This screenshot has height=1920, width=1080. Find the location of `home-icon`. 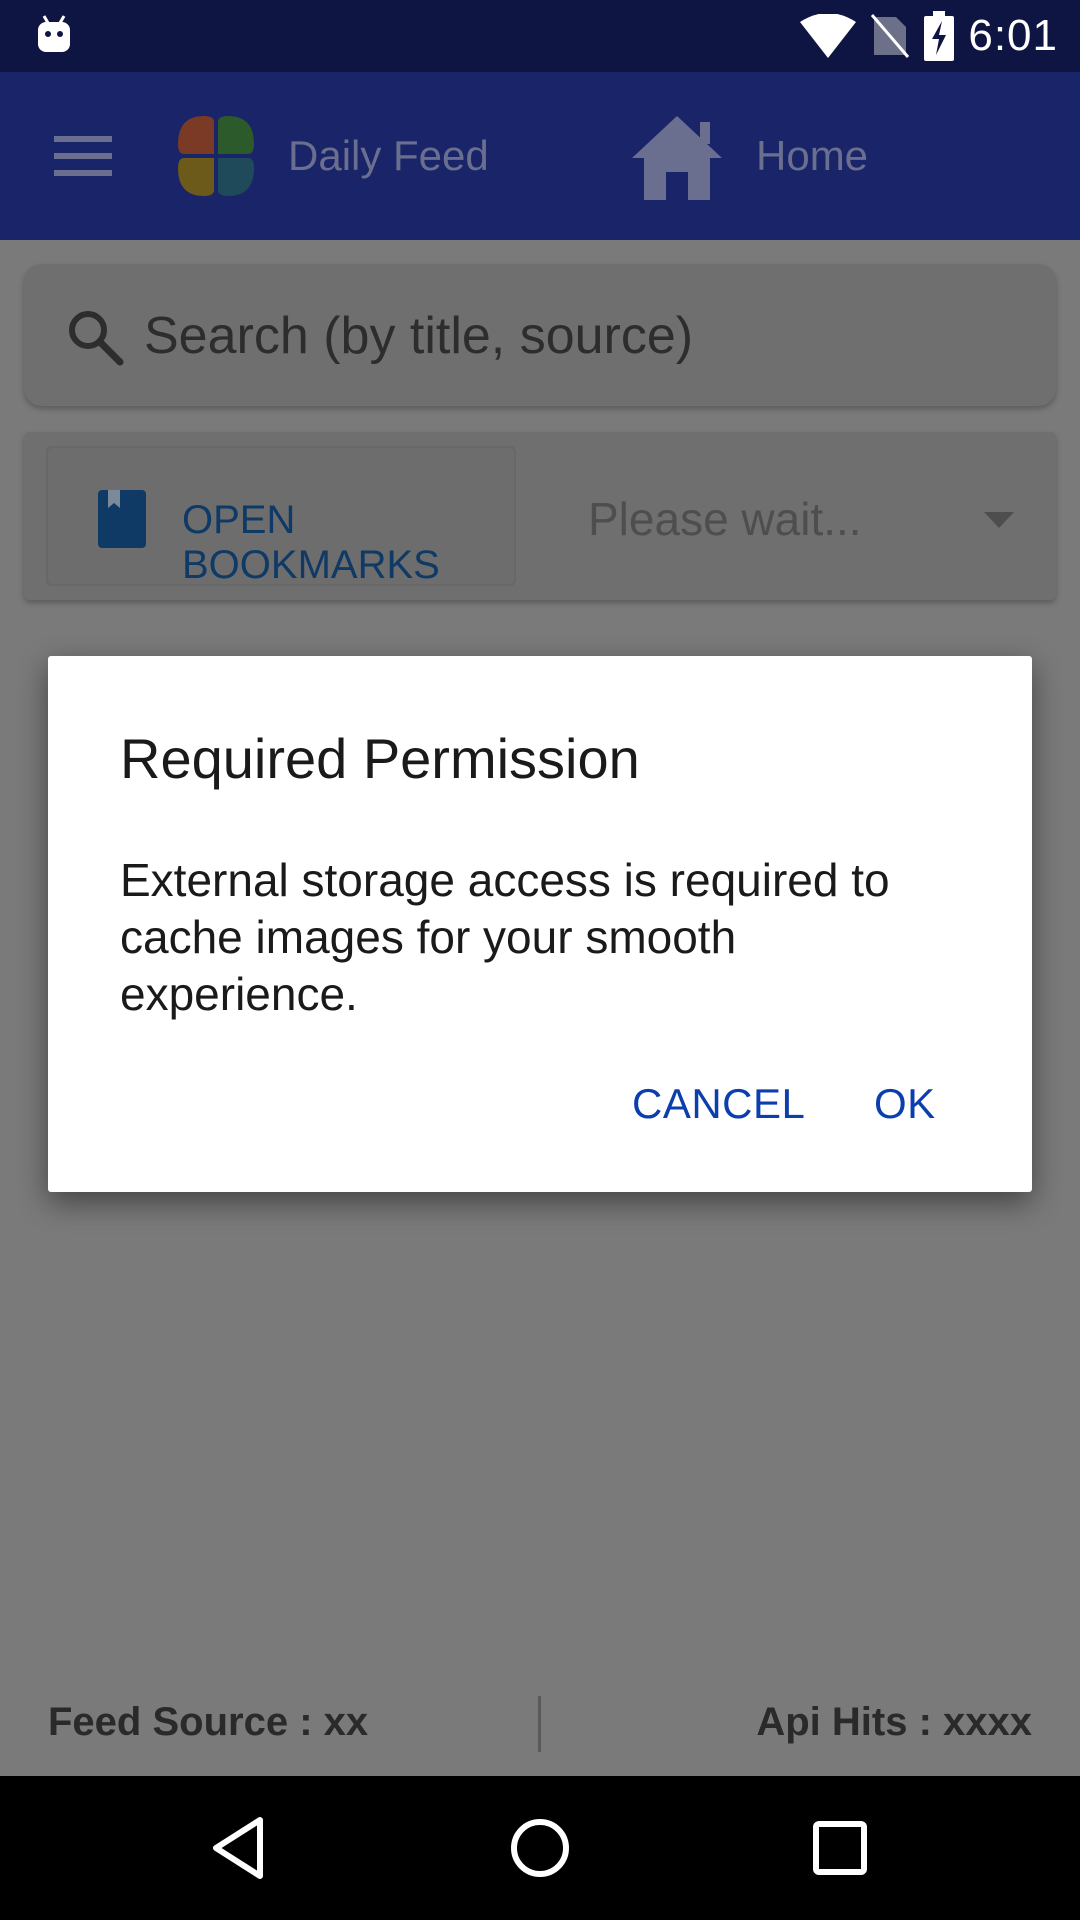

home-icon is located at coordinates (677, 157).